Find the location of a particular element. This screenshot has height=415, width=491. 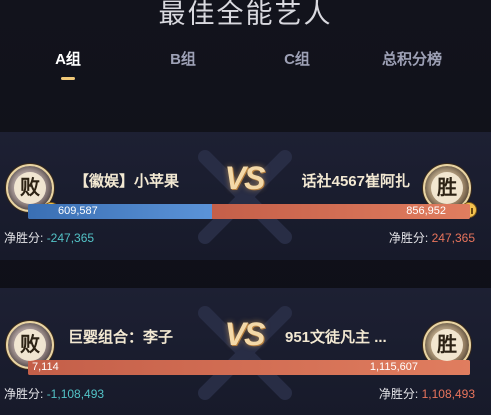

left-score: 609,587 is located at coordinates (78, 211).